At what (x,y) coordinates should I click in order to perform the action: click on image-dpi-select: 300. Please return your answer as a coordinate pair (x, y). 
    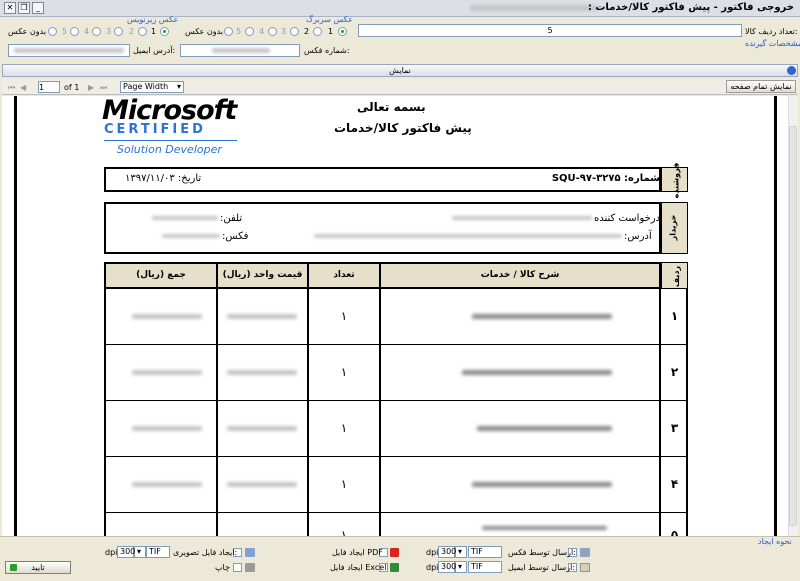
    Looking at the image, I should click on (126, 552).